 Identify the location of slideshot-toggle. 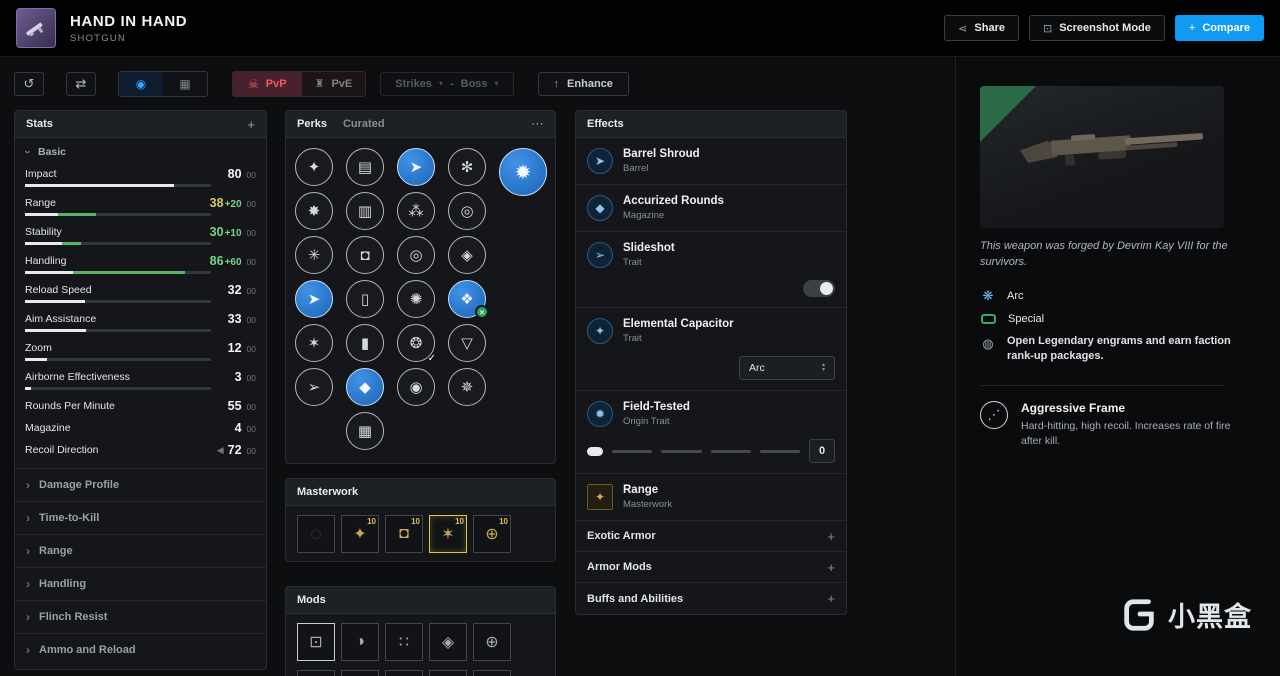
(819, 288).